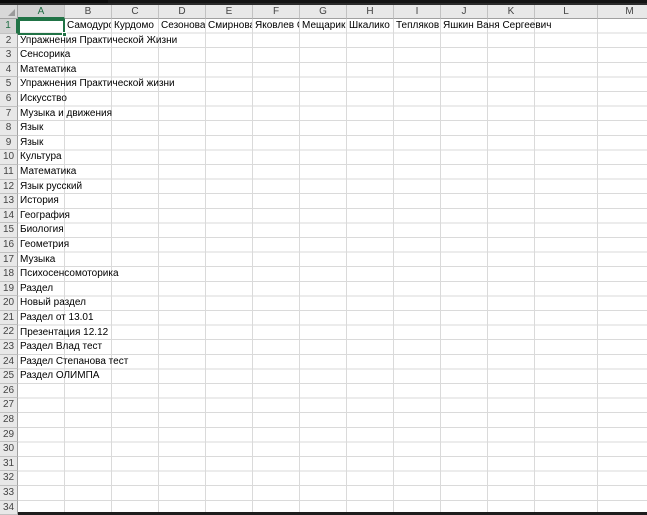 This screenshot has width=647, height=515. What do you see at coordinates (323, 26) in the screenshot?
I see `cell-g1: Мещарик` at bounding box center [323, 26].